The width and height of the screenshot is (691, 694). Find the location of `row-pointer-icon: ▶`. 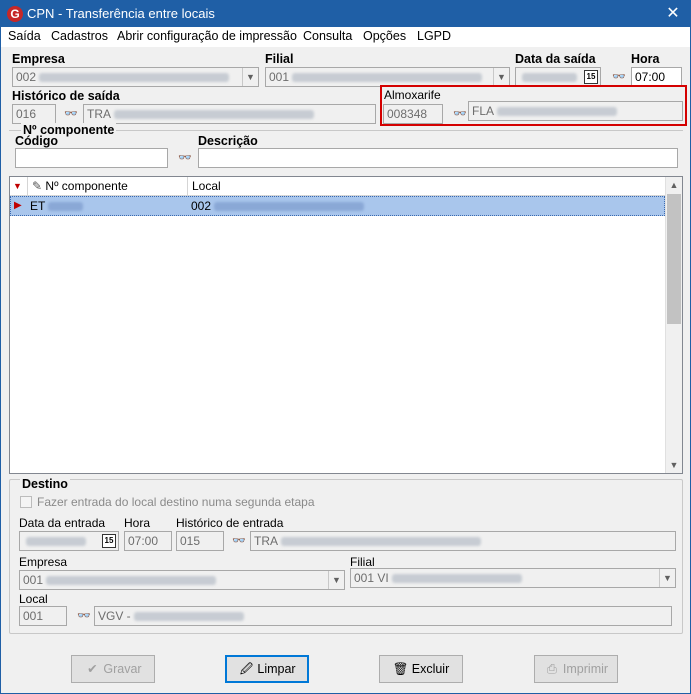

row-pointer-icon: ▶ is located at coordinates (18, 205).